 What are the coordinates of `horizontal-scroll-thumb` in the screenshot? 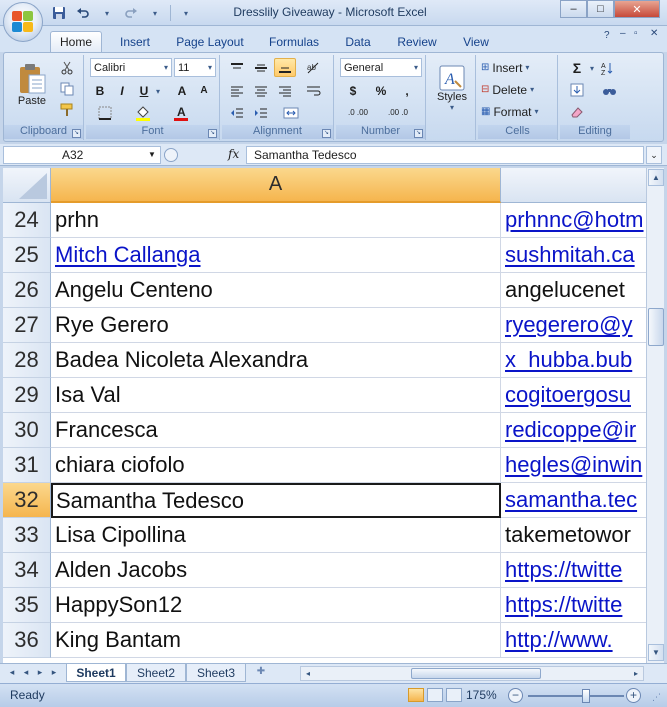 It's located at (476, 673).